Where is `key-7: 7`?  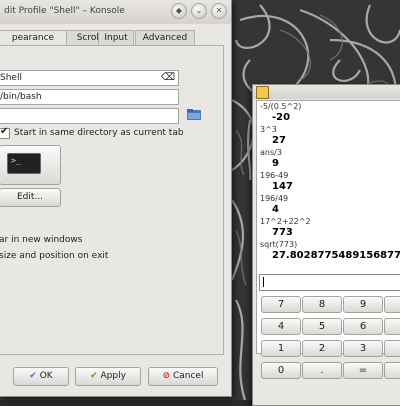 key-7: 7 is located at coordinates (281, 304).